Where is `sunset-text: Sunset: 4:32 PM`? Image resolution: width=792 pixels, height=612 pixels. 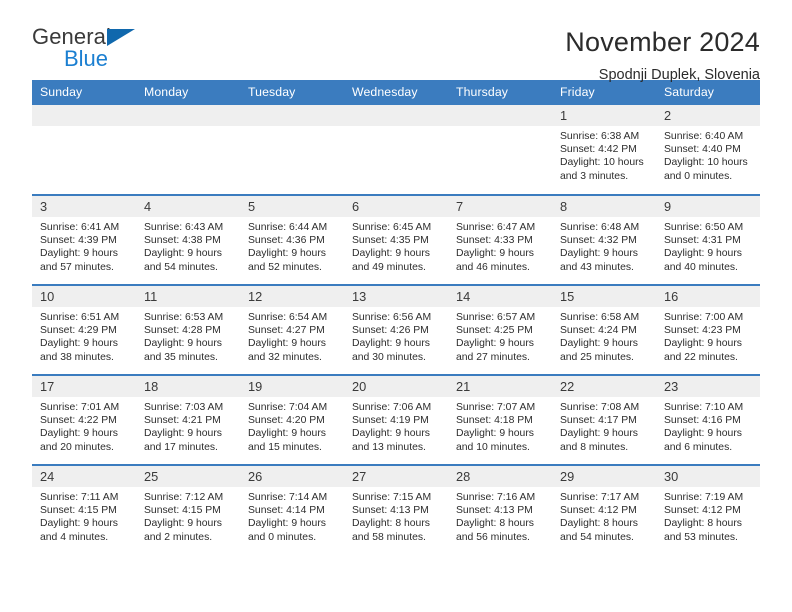
sunset-text: Sunset: 4:32 PM is located at coordinates (598, 241).